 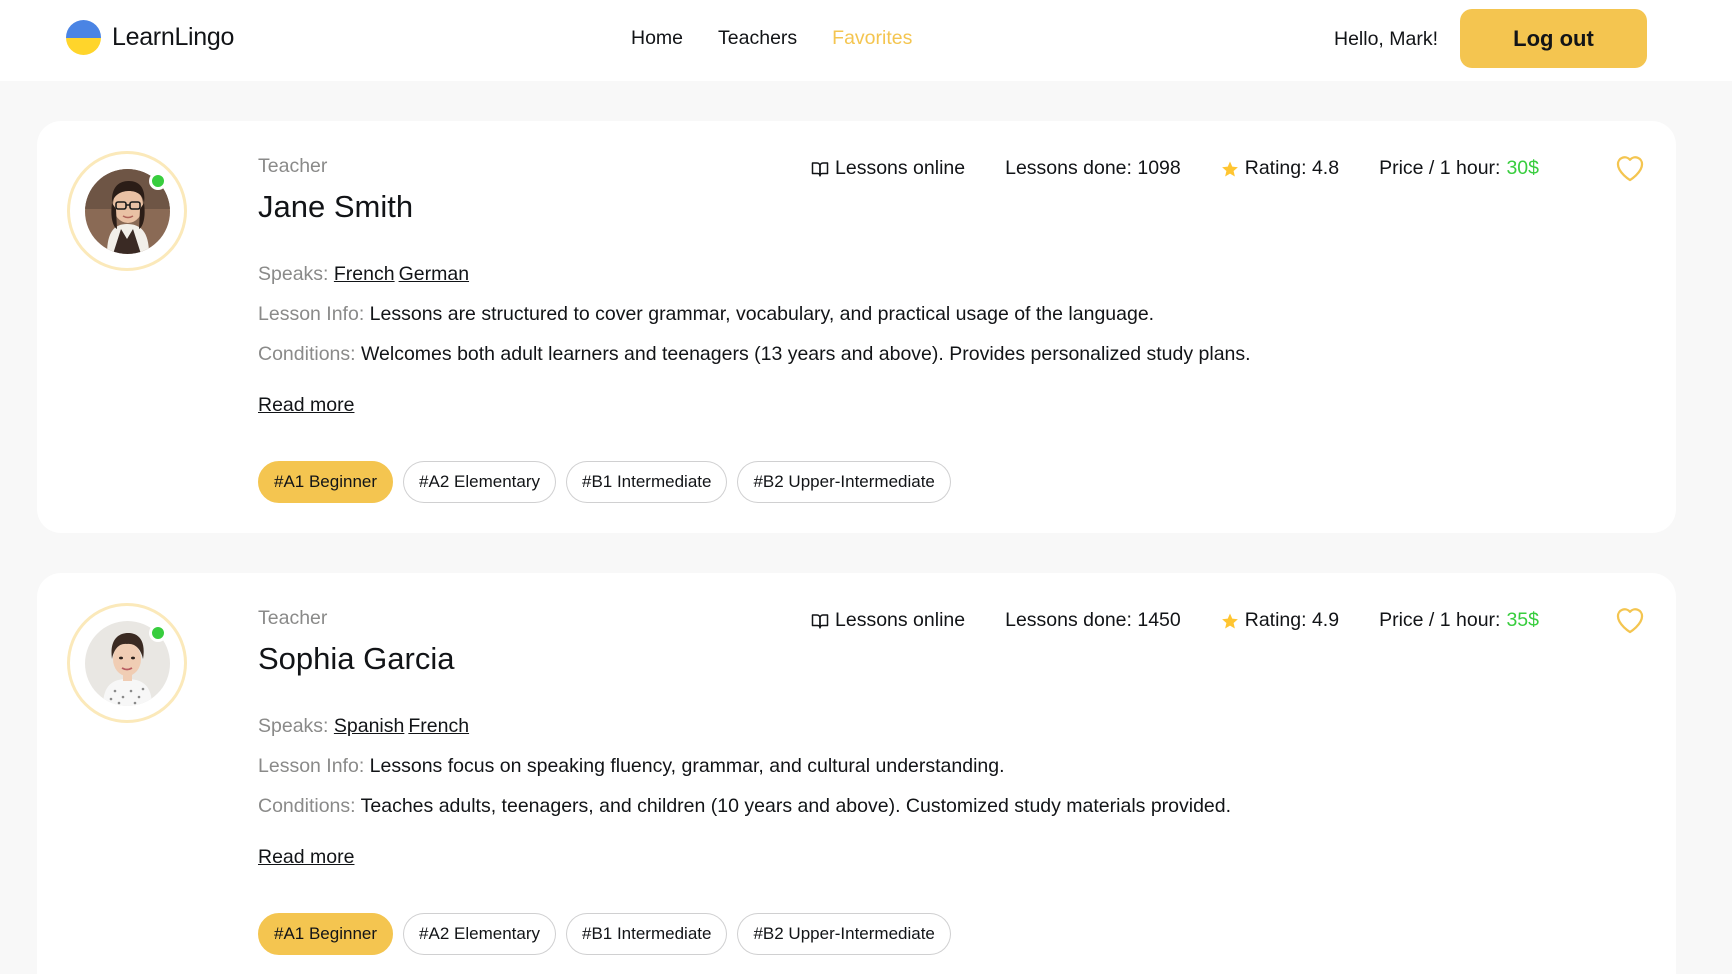 What do you see at coordinates (336, 206) in the screenshot?
I see `teacher-name: Jane Smith` at bounding box center [336, 206].